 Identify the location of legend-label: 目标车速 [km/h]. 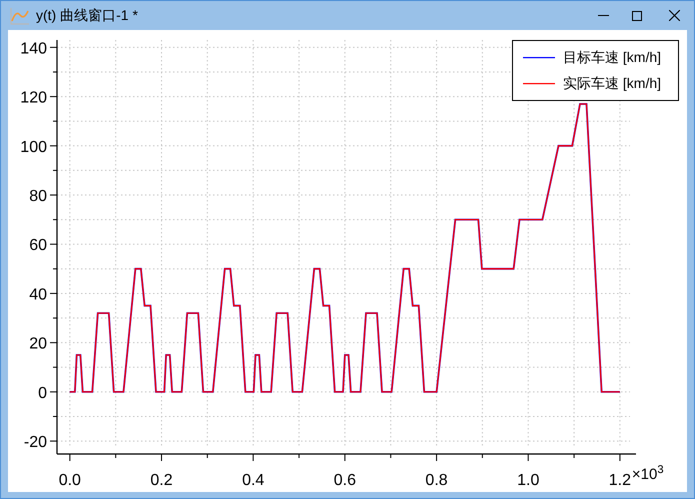
(612, 57).